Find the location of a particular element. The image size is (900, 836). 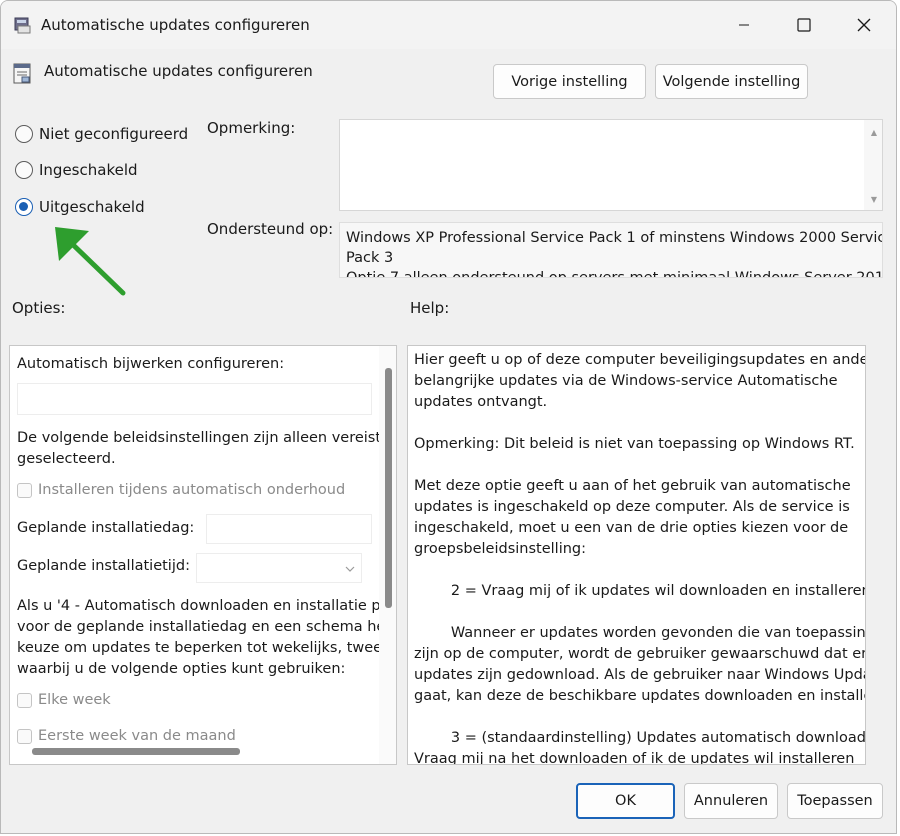

every-week-checkbox: Elke week is located at coordinates (64, 700).